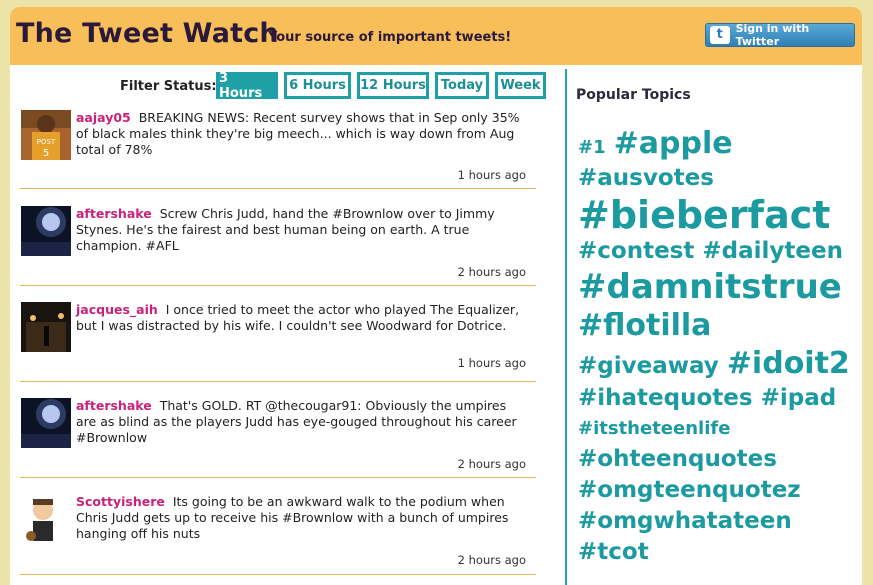  I want to click on topic-tag: #idoit2, so click(788, 364).